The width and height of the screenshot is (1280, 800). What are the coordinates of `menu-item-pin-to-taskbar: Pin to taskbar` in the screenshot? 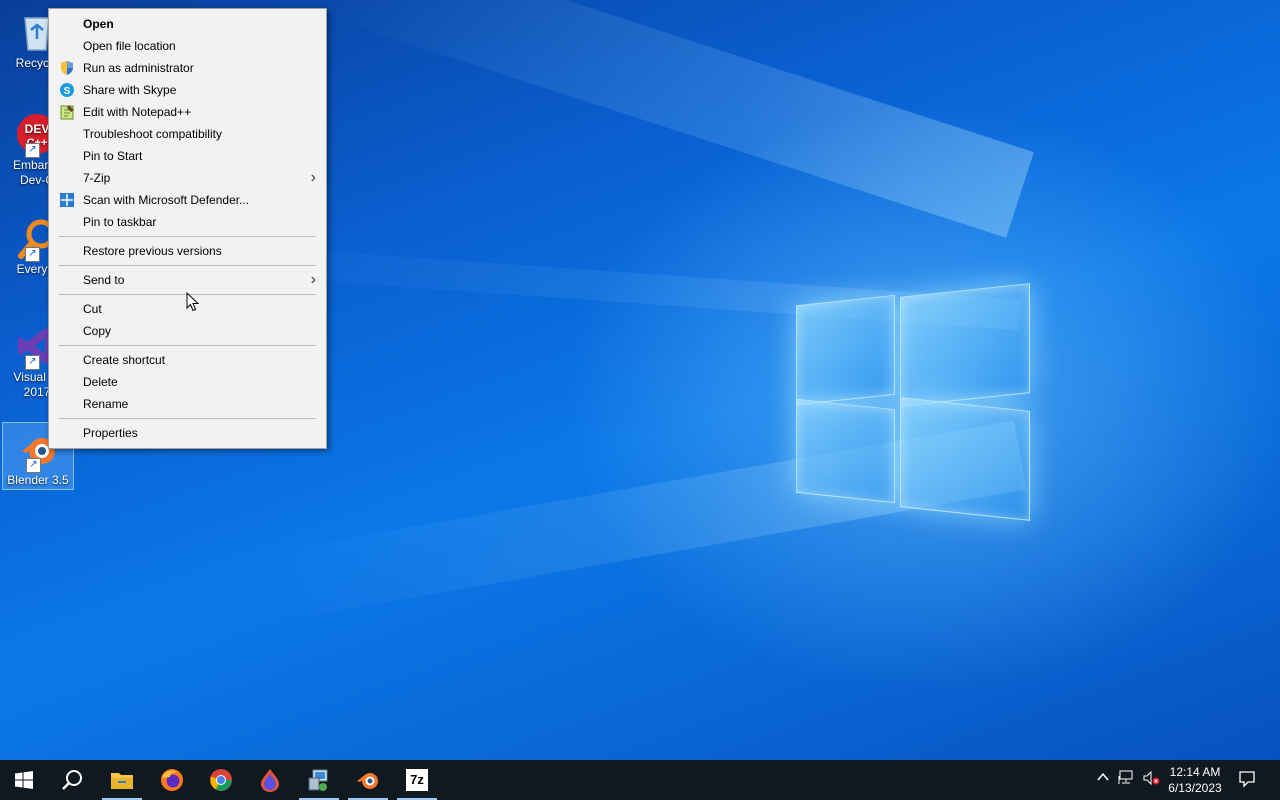 It's located at (187, 222).